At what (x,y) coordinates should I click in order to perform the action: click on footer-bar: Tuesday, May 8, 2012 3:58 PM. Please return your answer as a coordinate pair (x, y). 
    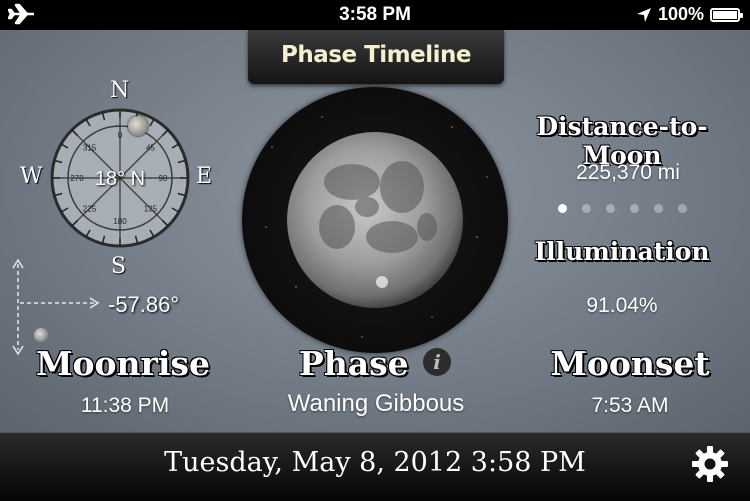
    Looking at the image, I should click on (375, 466).